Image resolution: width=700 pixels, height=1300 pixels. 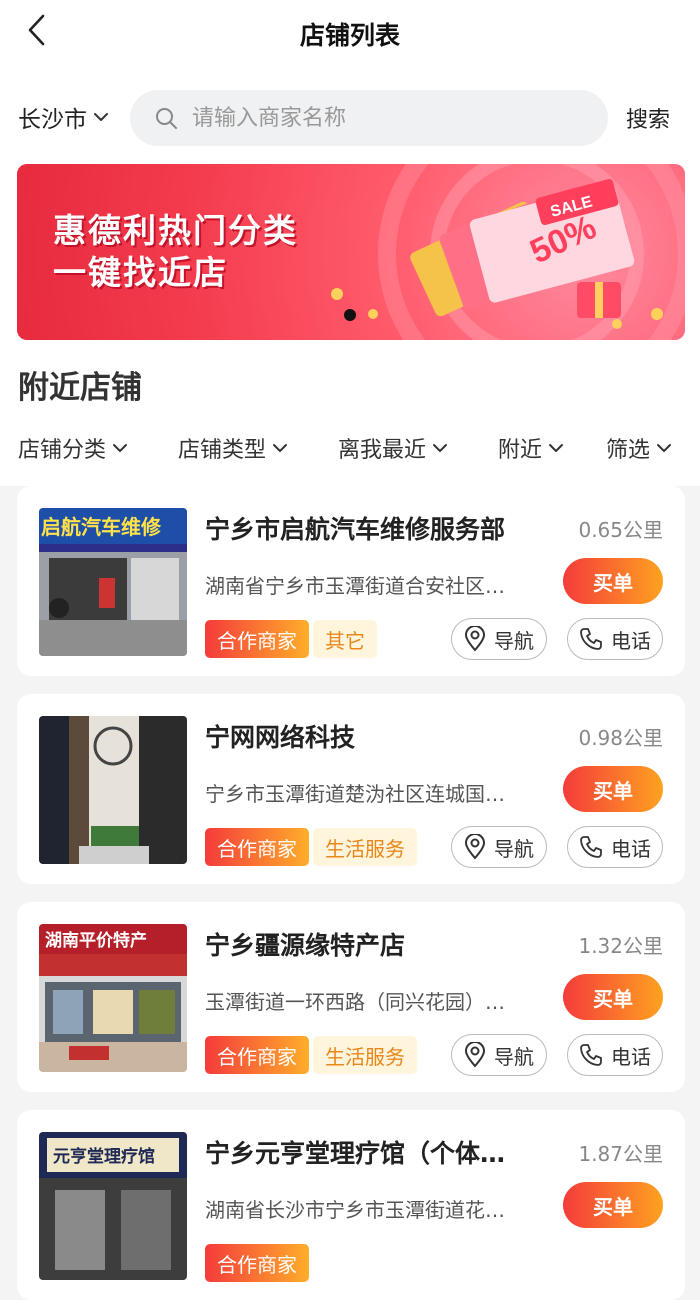 I want to click on filter-nearby: 附近, so click(x=531, y=448).